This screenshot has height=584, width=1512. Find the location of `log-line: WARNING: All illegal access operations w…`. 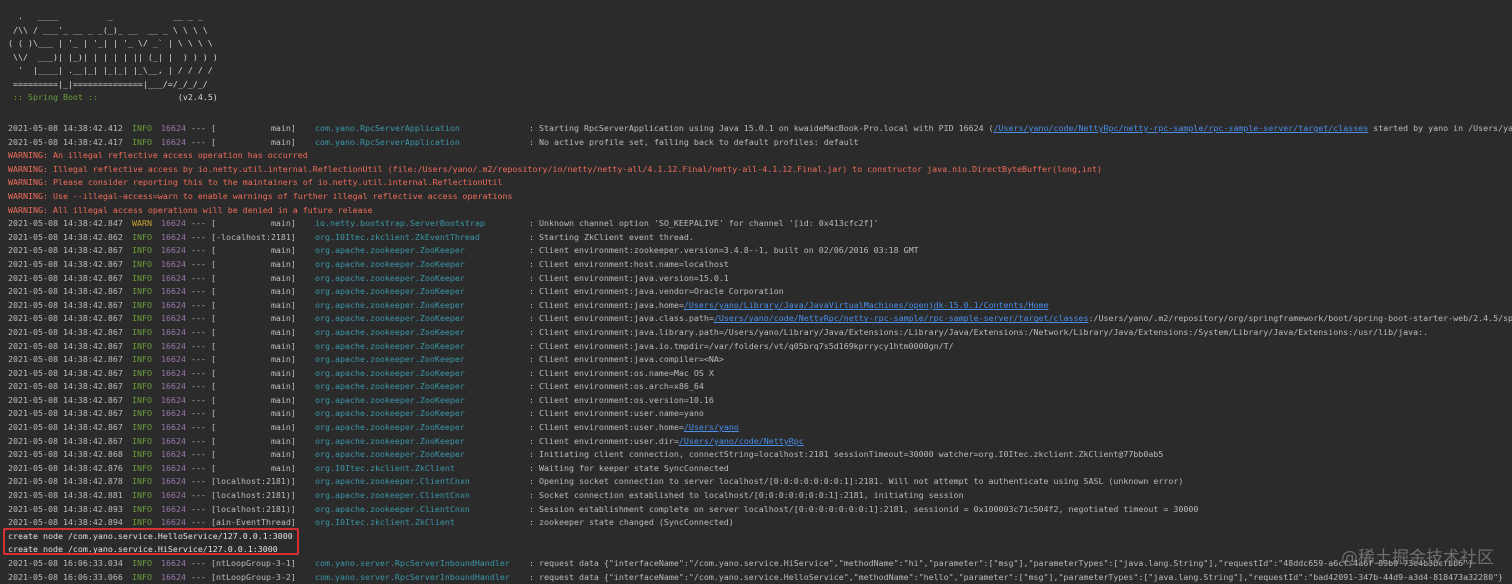

log-line: WARNING: All illegal access operations w… is located at coordinates (760, 211).